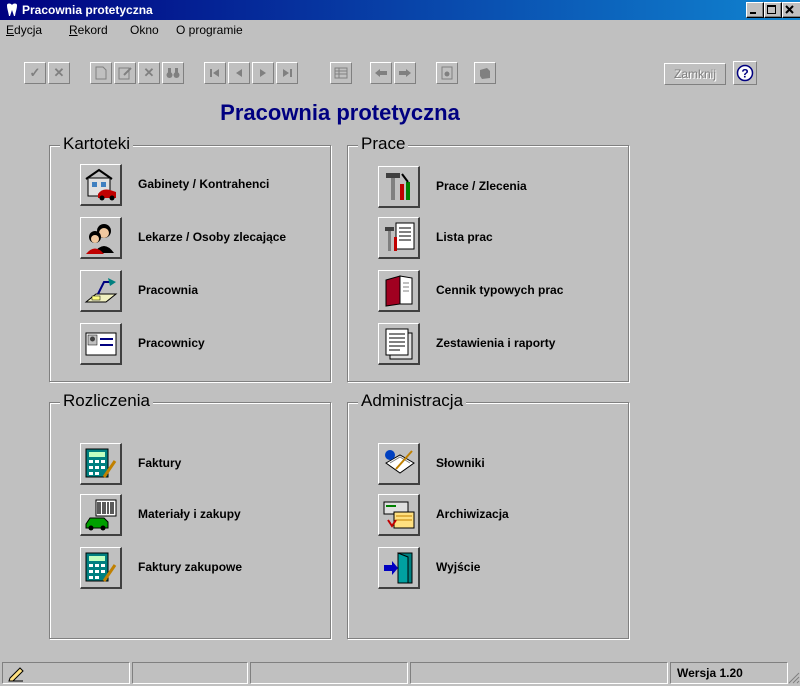 Image resolution: width=800 pixels, height=686 pixels. I want to click on next-record-icon, so click(263, 73).